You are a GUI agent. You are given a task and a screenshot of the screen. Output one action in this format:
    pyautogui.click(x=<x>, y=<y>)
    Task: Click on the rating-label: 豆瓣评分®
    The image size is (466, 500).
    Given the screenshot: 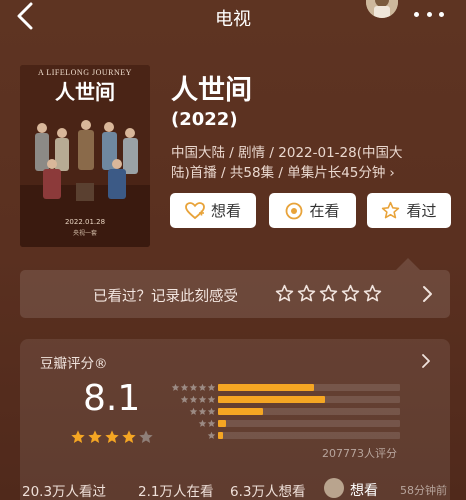 What is the action you would take?
    pyautogui.click(x=74, y=364)
    